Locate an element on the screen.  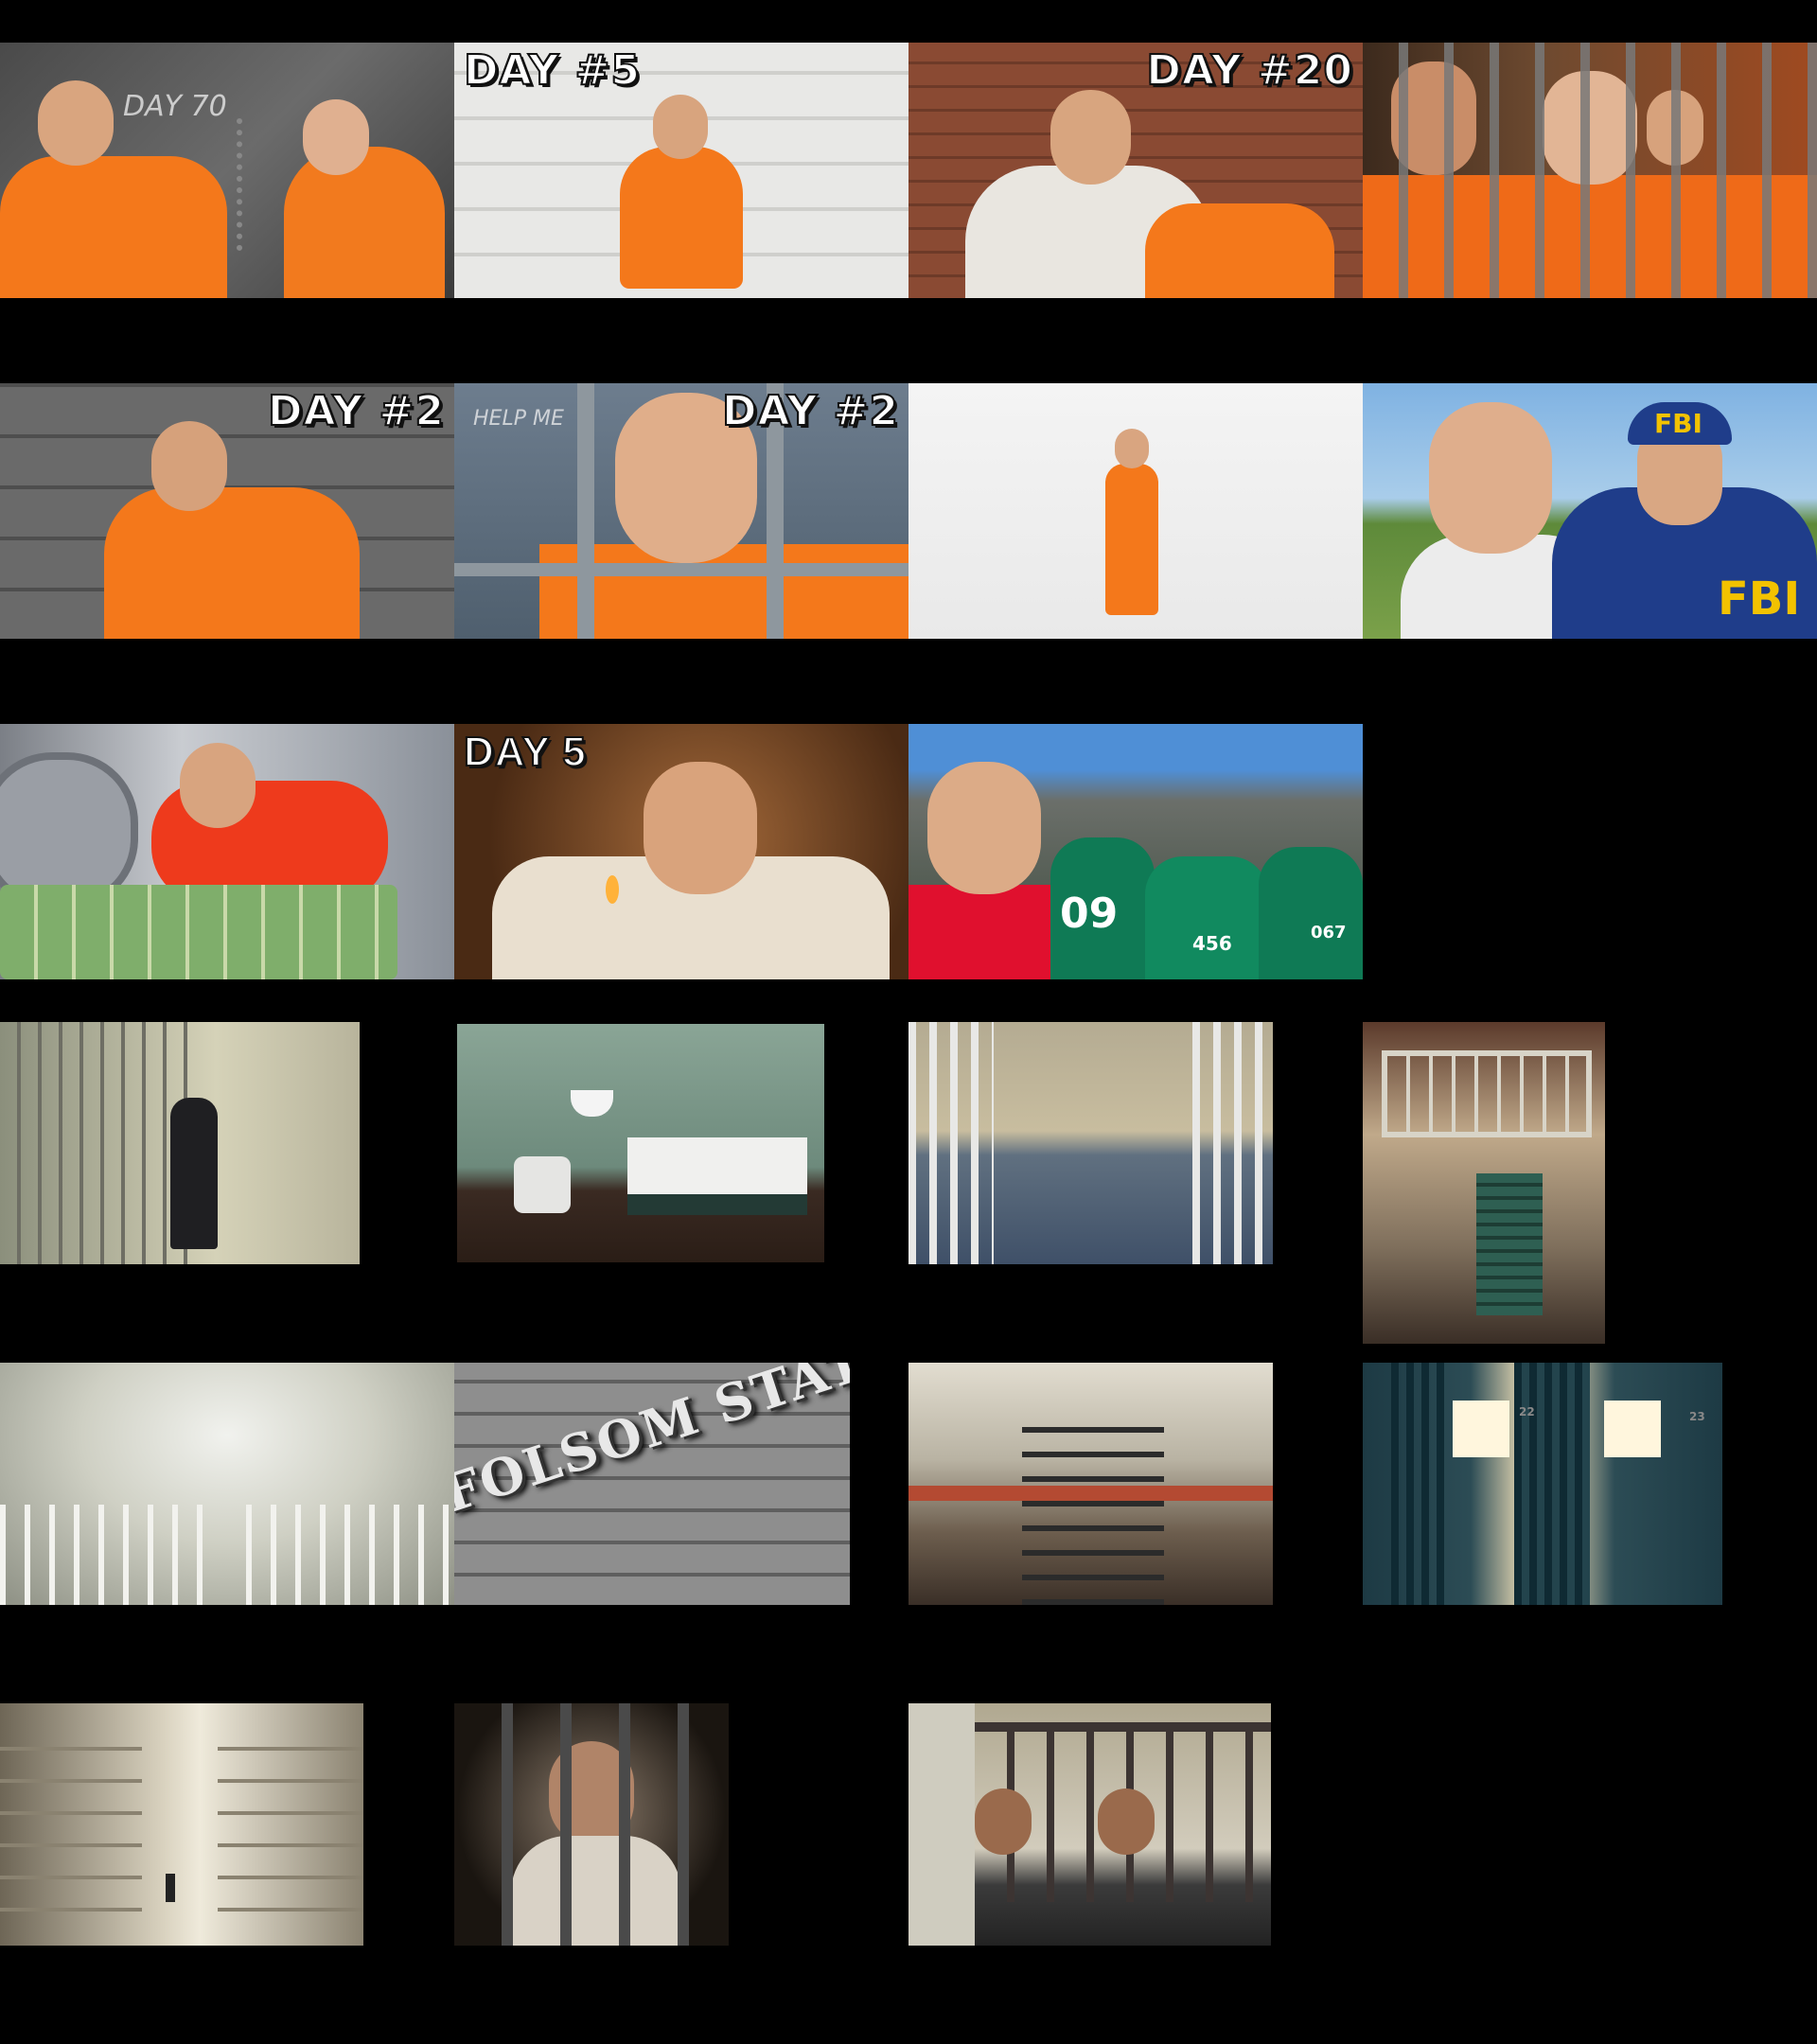
prisoner-legs is located at coordinates (1239, 250).